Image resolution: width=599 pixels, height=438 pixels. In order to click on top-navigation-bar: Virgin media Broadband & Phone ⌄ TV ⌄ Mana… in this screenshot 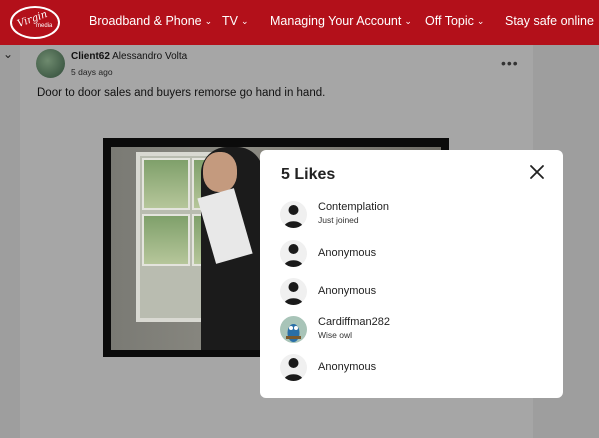, I will do `click(299, 22)`.